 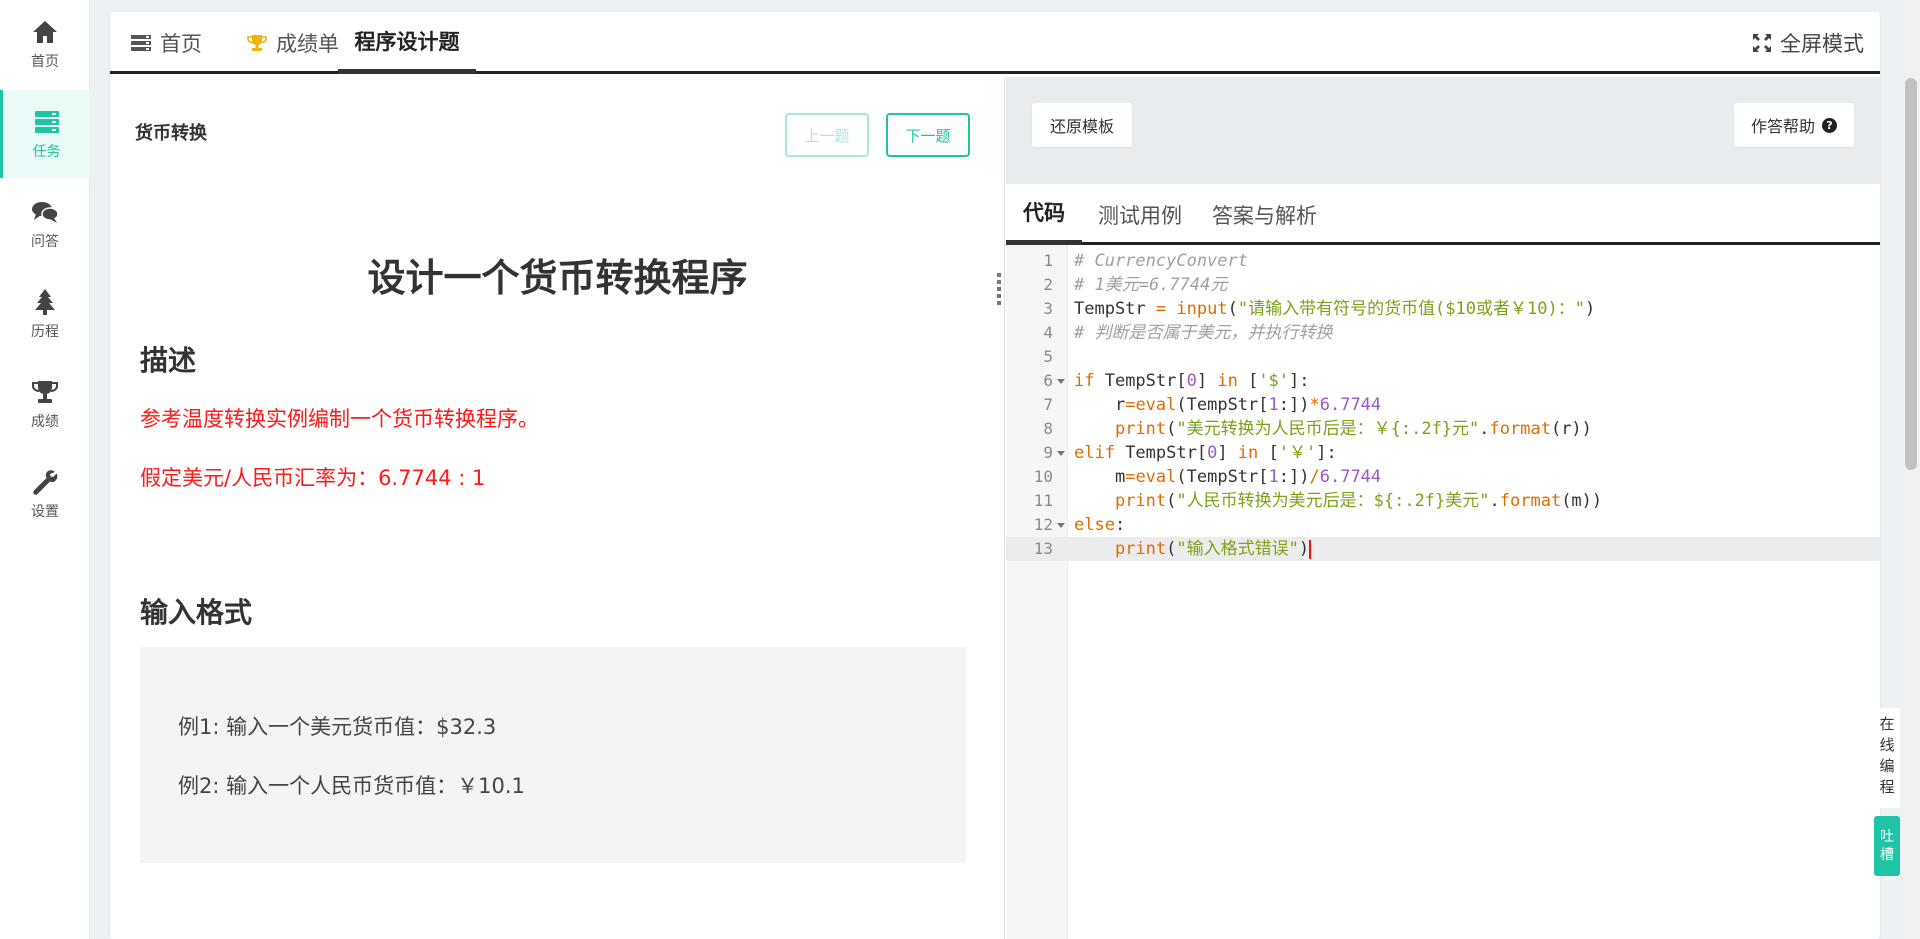 What do you see at coordinates (553, 755) in the screenshot?
I see `example-box: 例1: 输入一个美元货币值：$32.3 例2: 输入一个人民币货币值：￥10.1` at bounding box center [553, 755].